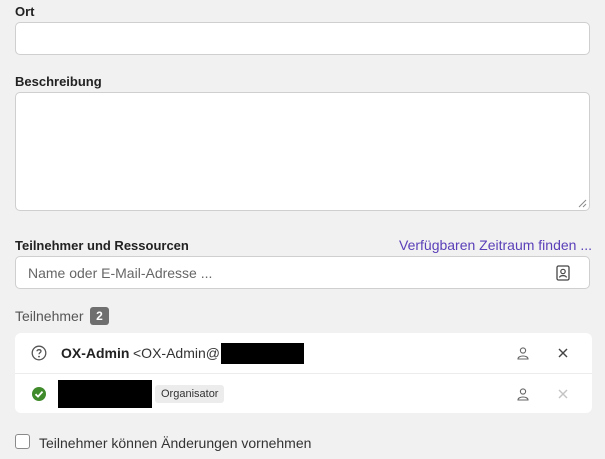 The height and width of the screenshot is (459, 605). I want to click on allow-changes-label: Teilnehmer können Änderungen vornehmen, so click(175, 443).